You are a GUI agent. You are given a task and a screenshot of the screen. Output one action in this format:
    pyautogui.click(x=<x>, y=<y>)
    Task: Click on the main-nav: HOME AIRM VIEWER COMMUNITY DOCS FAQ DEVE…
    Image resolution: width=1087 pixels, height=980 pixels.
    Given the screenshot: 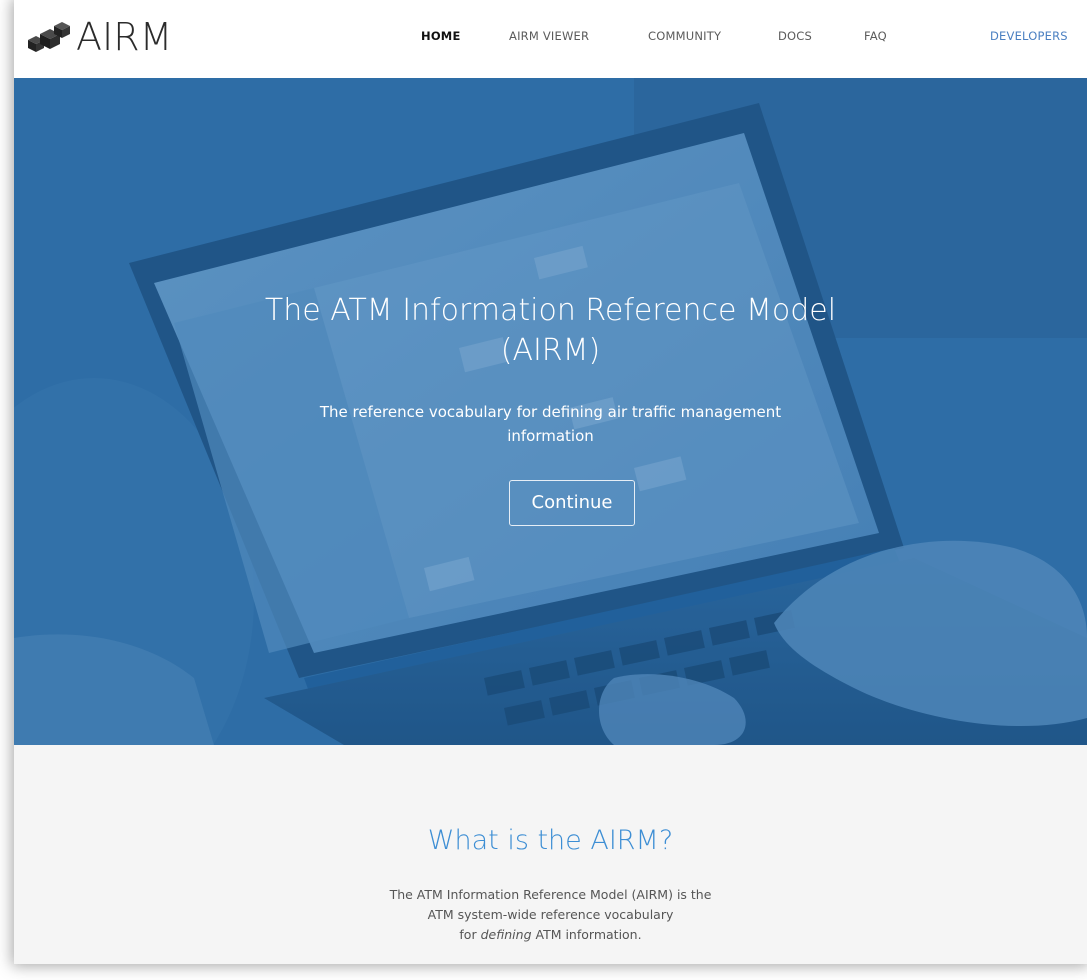 What is the action you would take?
    pyautogui.click(x=550, y=39)
    